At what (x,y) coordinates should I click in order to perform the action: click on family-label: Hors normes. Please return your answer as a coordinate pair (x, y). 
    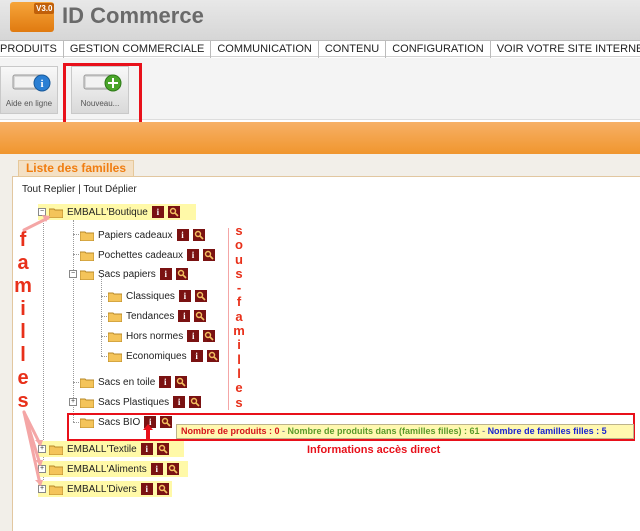
    Looking at the image, I should click on (154, 336).